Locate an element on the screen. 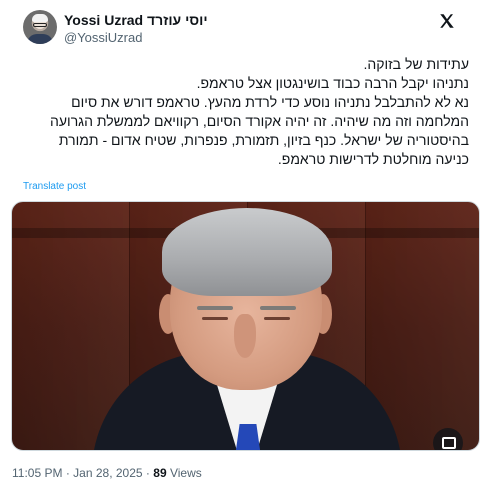  post-time: 11:05 PM is located at coordinates (37, 473).